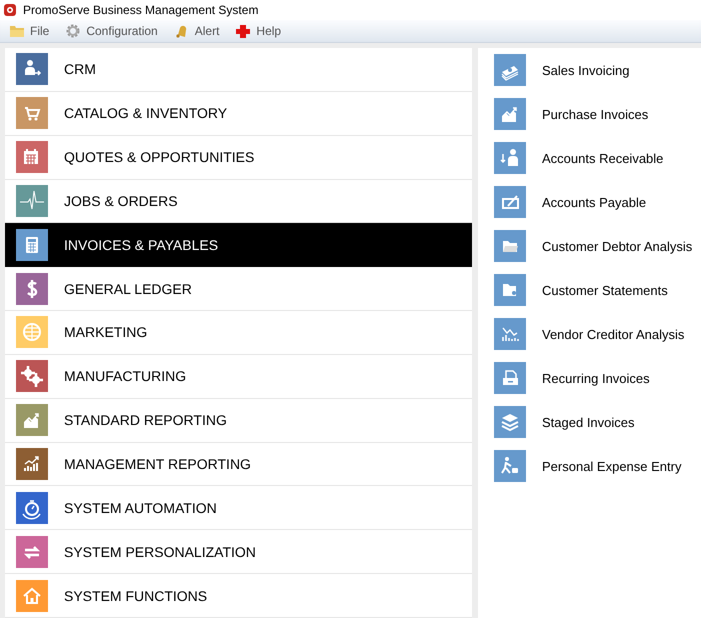 This screenshot has height=618, width=701. I want to click on function-item: Vendor Creditor Analysis, so click(589, 334).